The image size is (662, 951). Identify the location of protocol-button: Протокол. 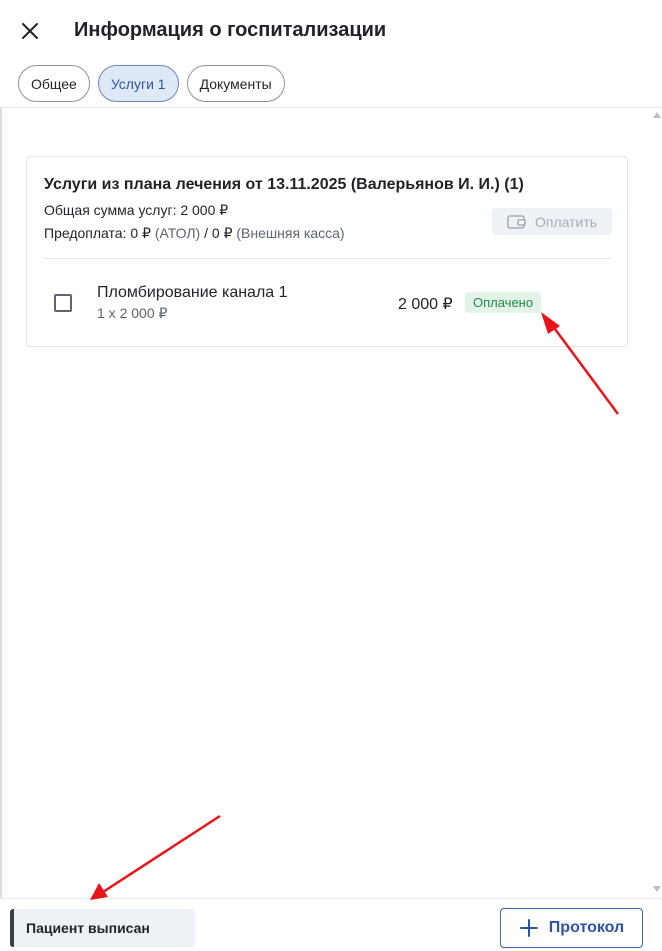
(571, 928).